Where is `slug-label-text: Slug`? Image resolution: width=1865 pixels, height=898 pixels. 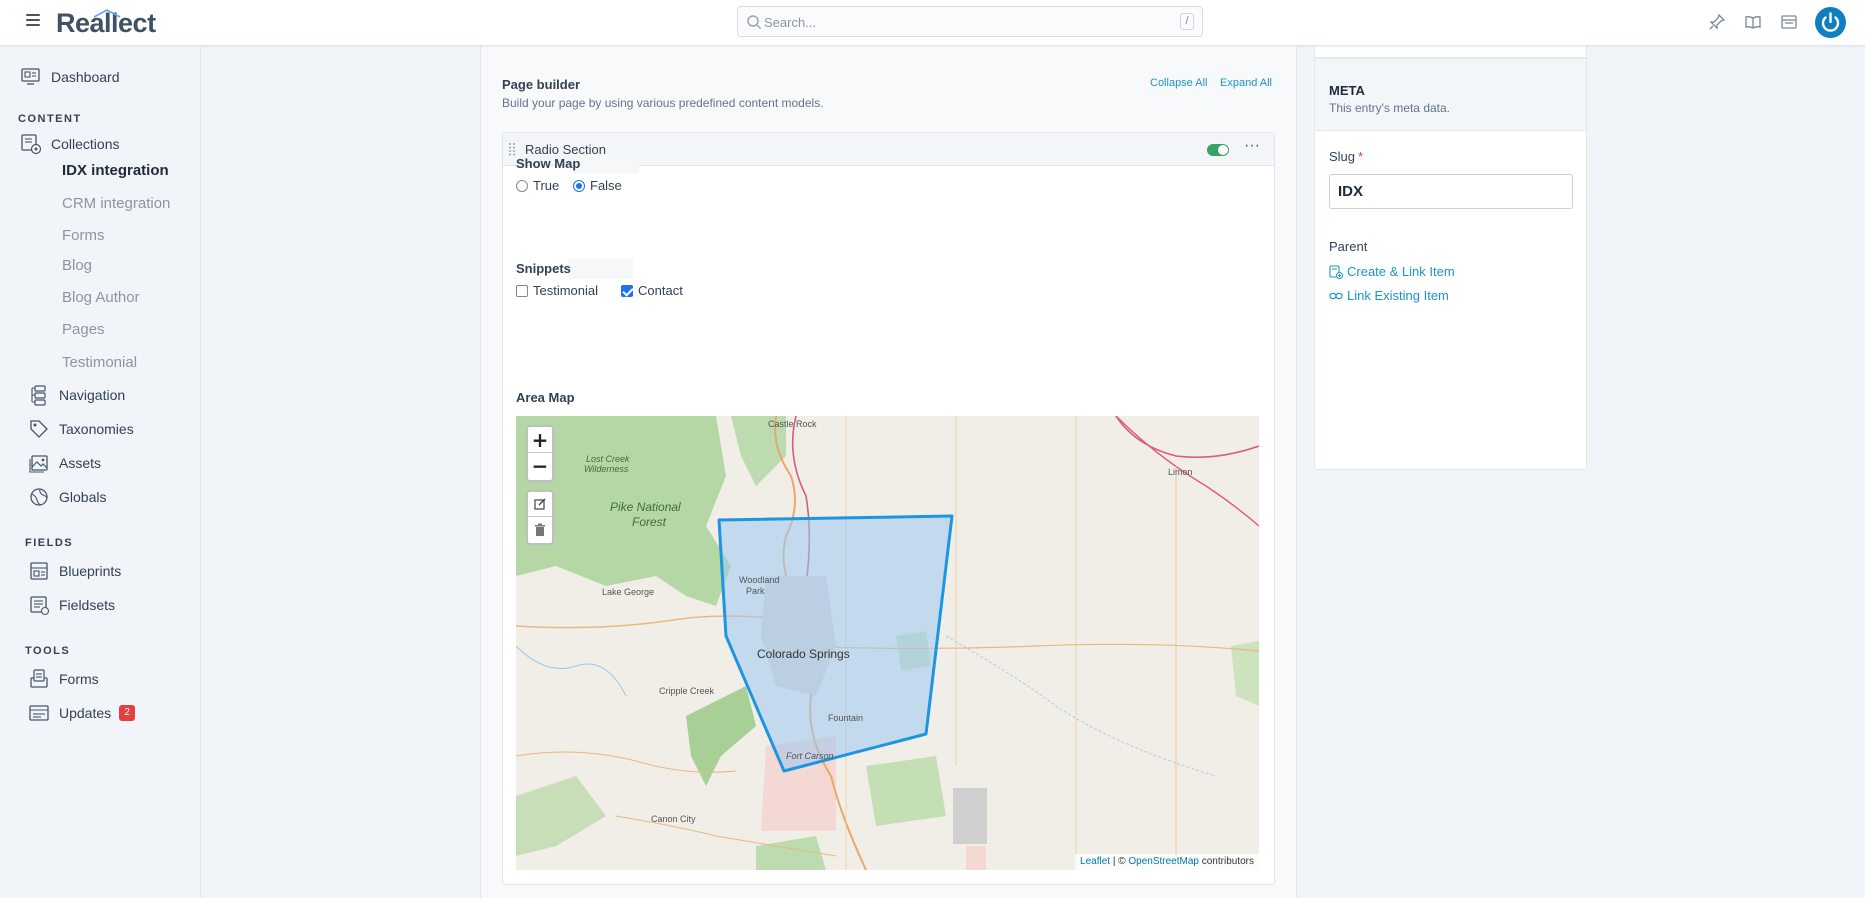
slug-label-text: Slug is located at coordinates (1342, 156).